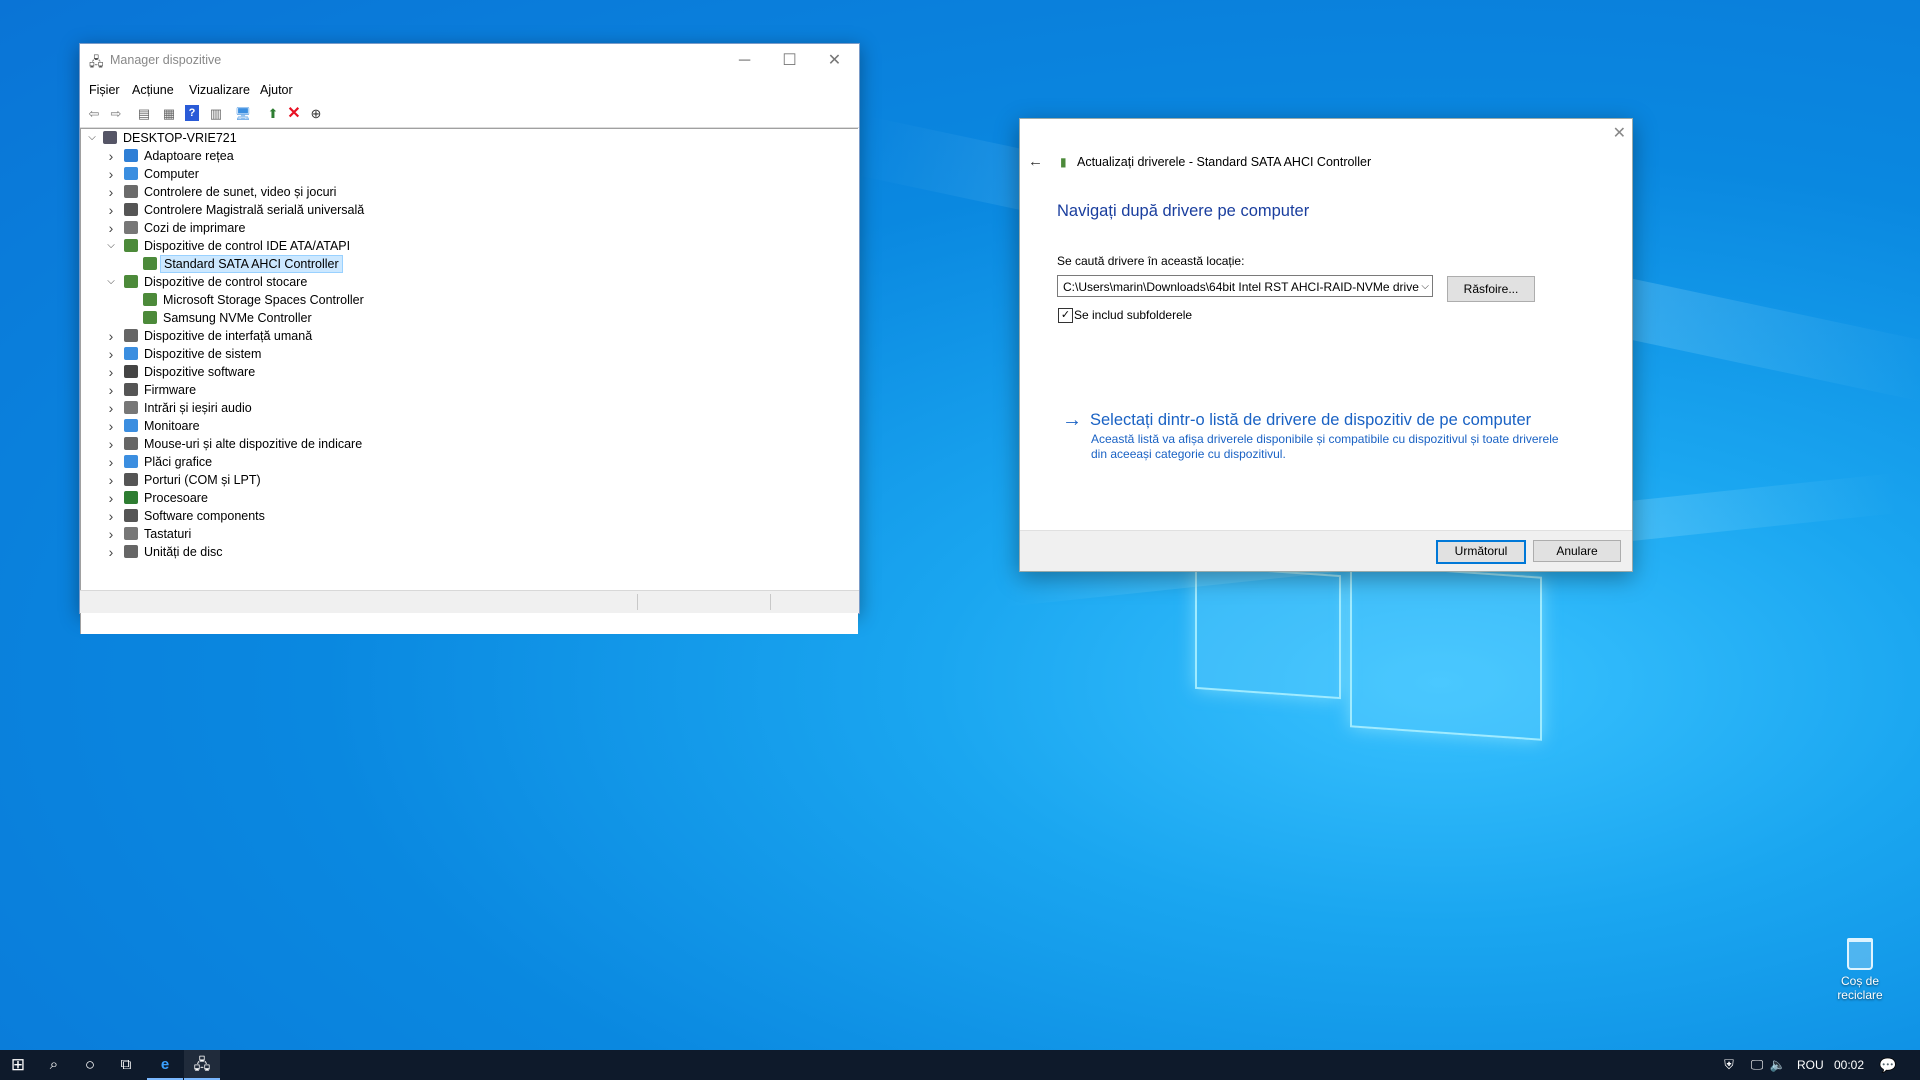  Describe the element at coordinates (165, 1065) in the screenshot. I see `edge-browser-icon: e` at that location.